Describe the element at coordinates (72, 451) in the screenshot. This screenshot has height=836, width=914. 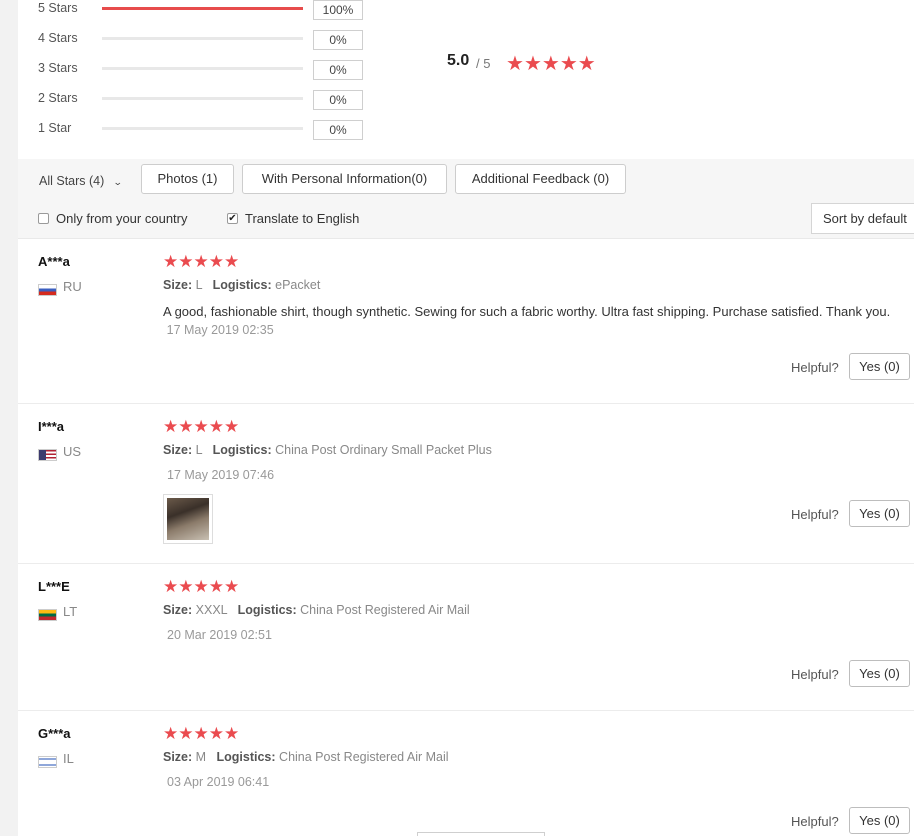
I see `reviewer-country: US` at that location.